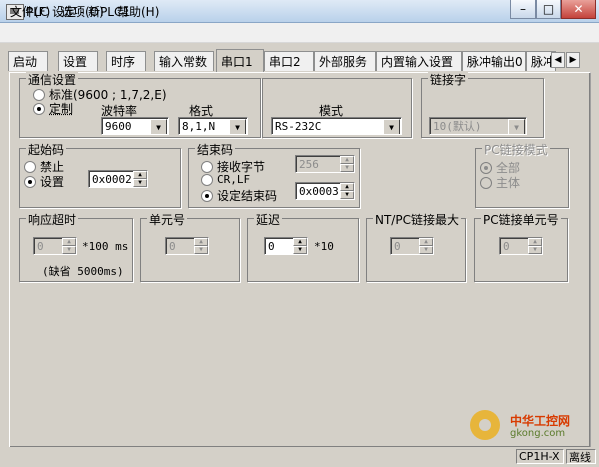 The height and width of the screenshot is (467, 599). I want to click on pc-link-unit-number-label: PC链接单元号, so click(521, 219).